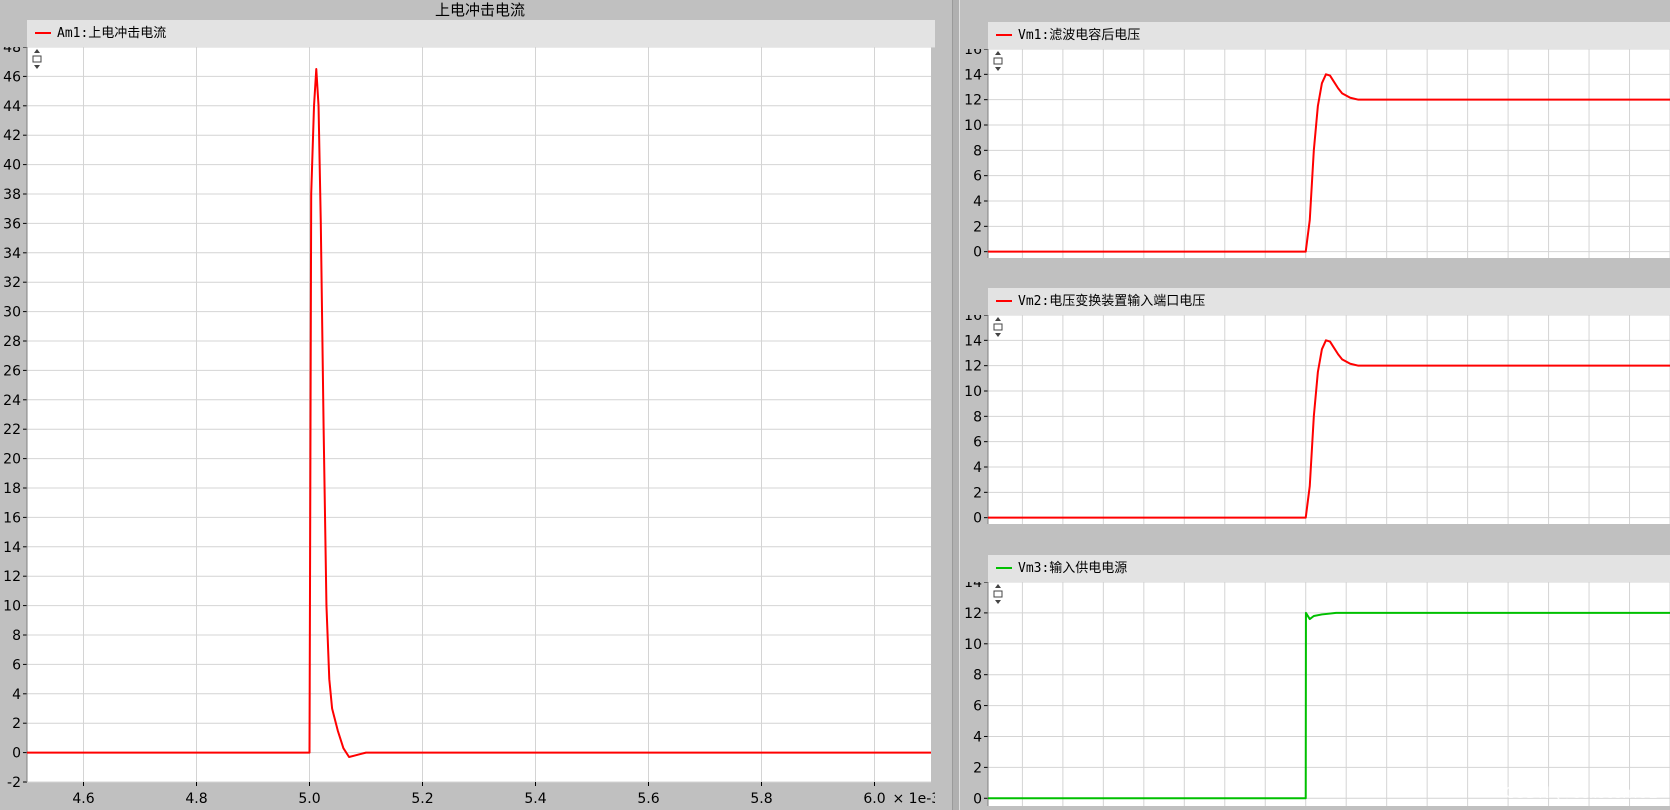  I want to click on x-tick-label: 5.8, so click(761, 799).